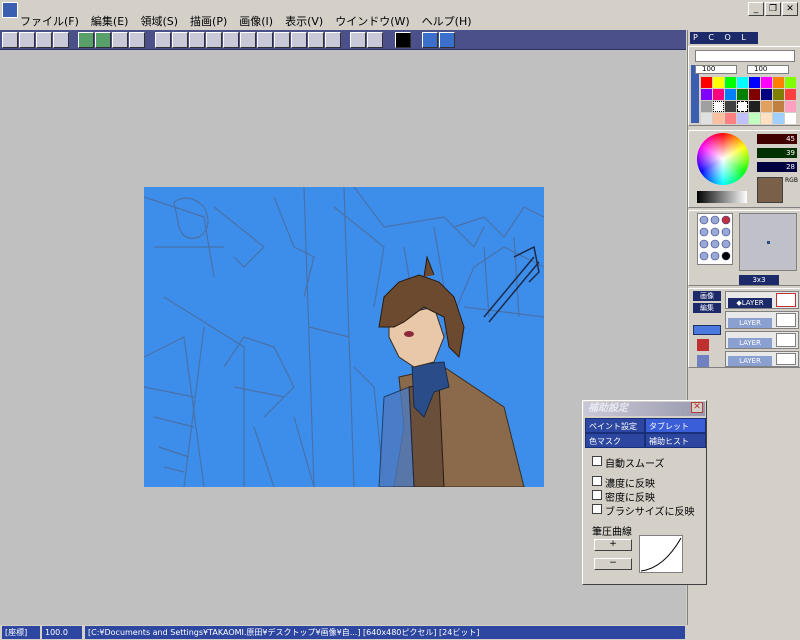 The width and height of the screenshot is (800, 640). I want to click on copy-icon, so click(120, 40).